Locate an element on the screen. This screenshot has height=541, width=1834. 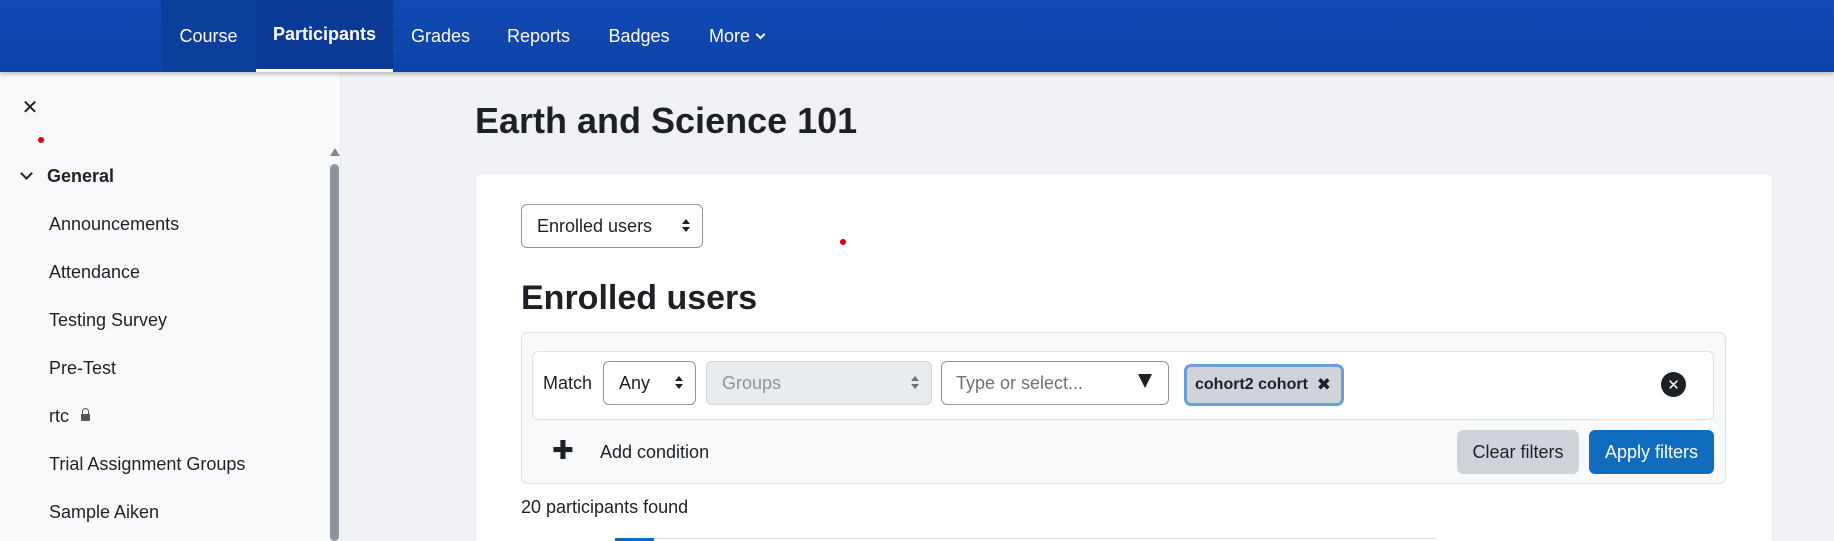
activity-sample-aiken: Sample Aiken is located at coordinates (104, 512).